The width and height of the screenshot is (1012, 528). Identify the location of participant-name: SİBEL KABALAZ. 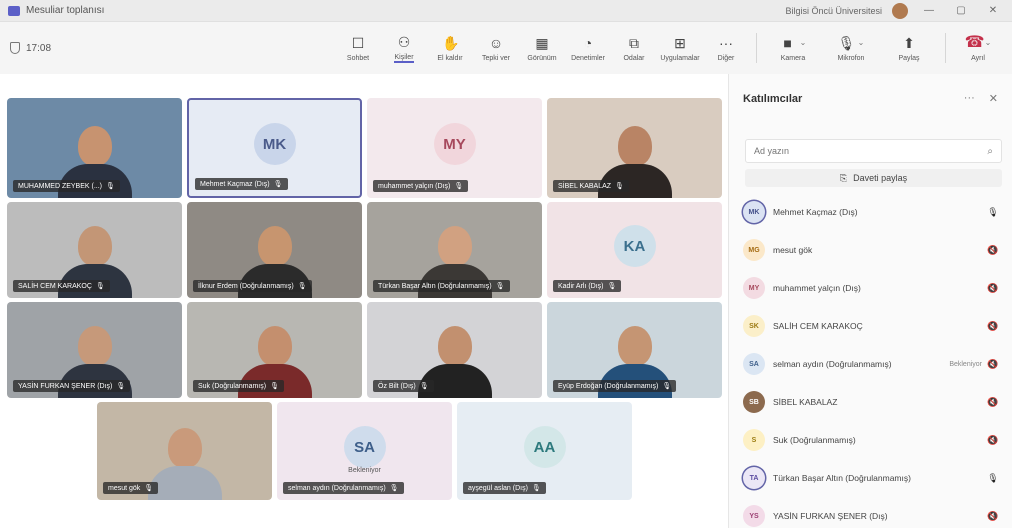
(805, 402).